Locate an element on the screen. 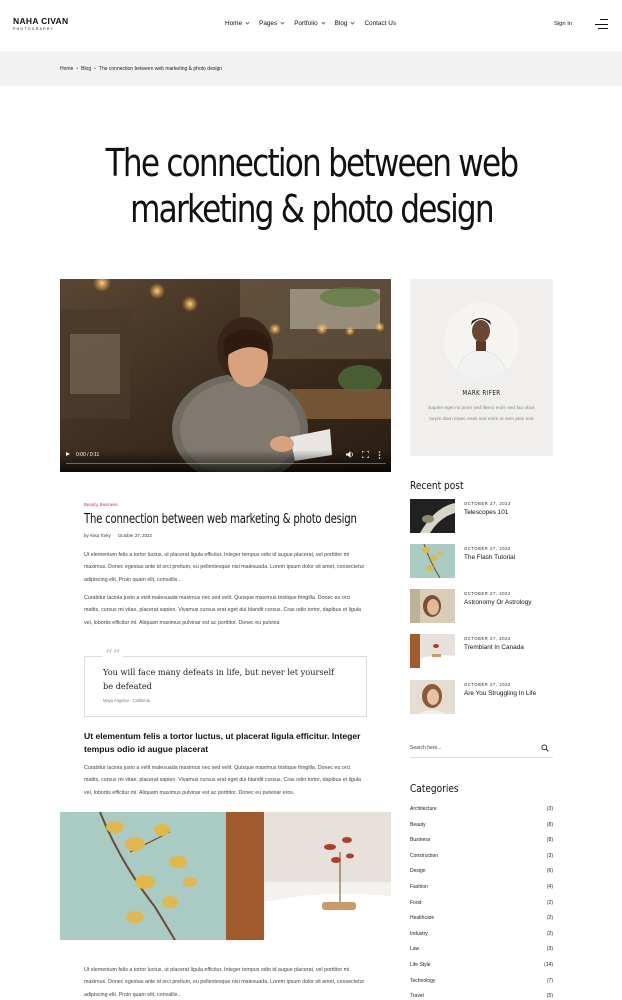 The image size is (622, 1000). nav-item-home: Home is located at coordinates (237, 23).